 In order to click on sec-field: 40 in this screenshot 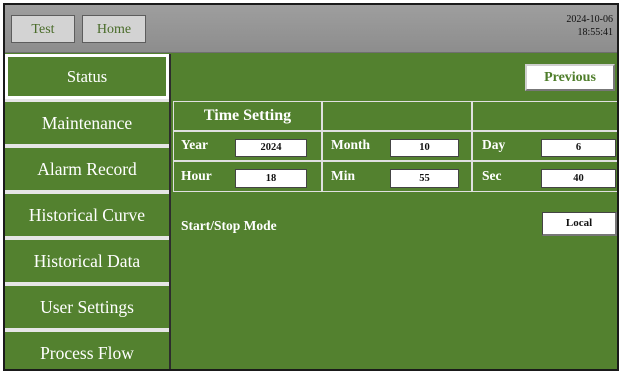, I will do `click(578, 178)`.